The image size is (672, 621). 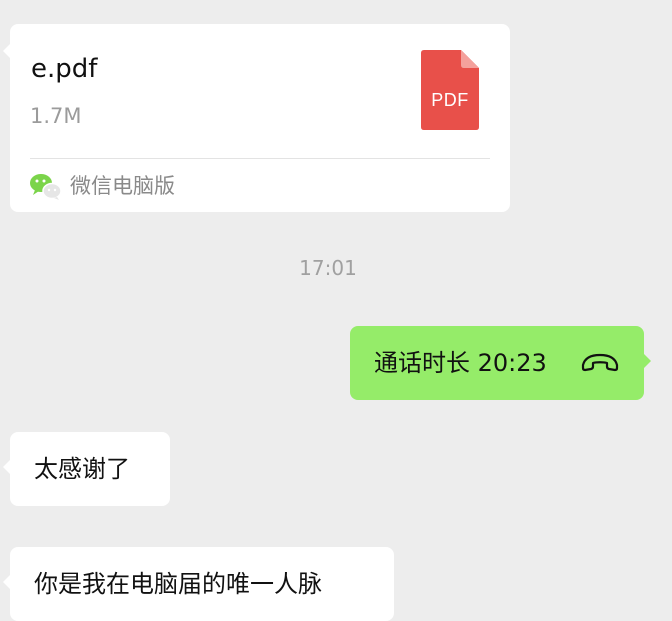 What do you see at coordinates (328, 268) in the screenshot?
I see `chat-timestamp: 17:01` at bounding box center [328, 268].